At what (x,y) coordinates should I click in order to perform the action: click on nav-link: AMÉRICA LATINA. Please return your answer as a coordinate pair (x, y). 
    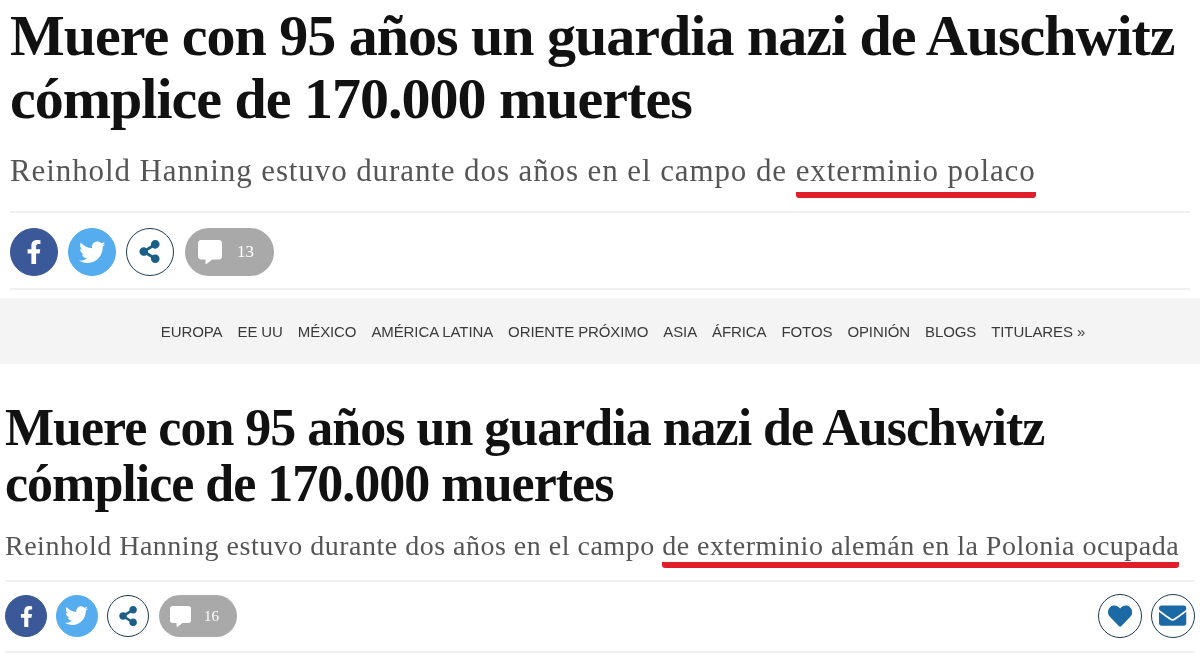
    Looking at the image, I should click on (432, 331).